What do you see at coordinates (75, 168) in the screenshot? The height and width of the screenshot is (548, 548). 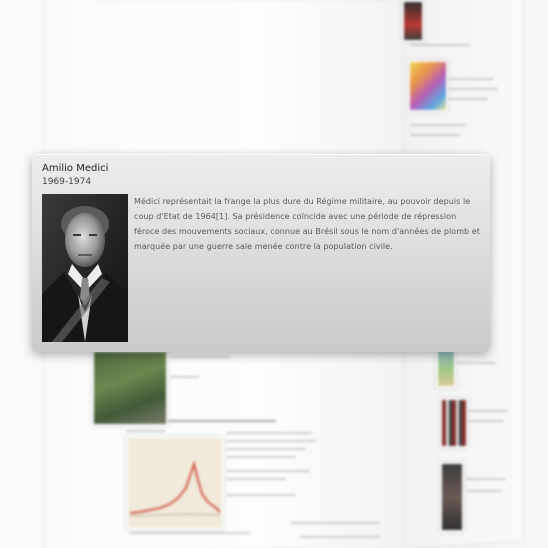 I see `popup-title: Amilio Medici` at bounding box center [75, 168].